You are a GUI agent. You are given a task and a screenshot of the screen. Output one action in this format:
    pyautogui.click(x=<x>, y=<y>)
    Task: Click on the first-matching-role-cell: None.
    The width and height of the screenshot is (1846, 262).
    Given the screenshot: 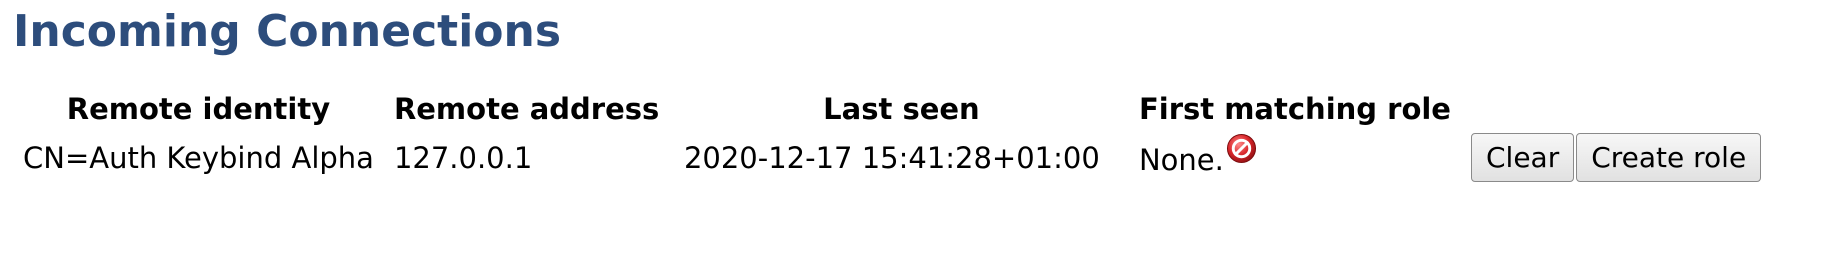 What is the action you would take?
    pyautogui.click(x=1295, y=157)
    